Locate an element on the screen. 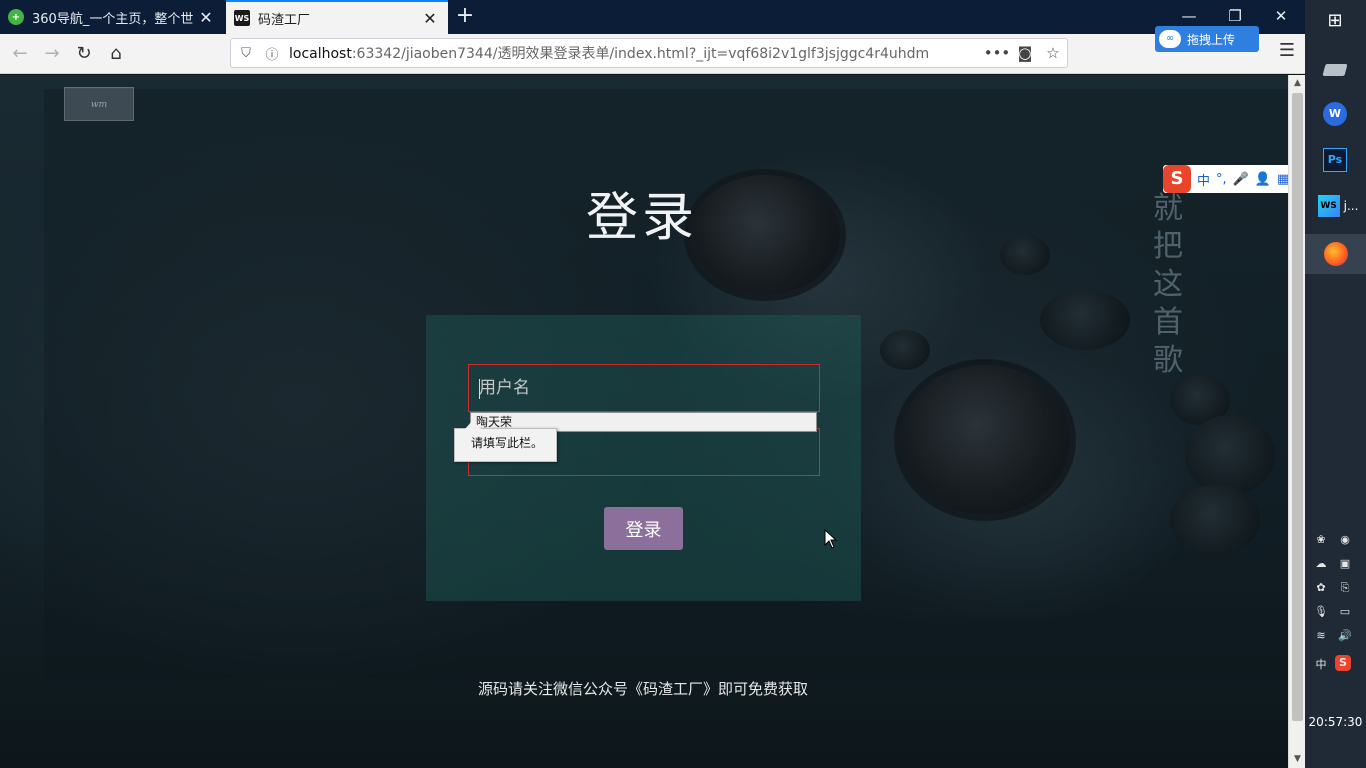 The height and width of the screenshot is (768, 1366). wps-icon: W is located at coordinates (1335, 114).